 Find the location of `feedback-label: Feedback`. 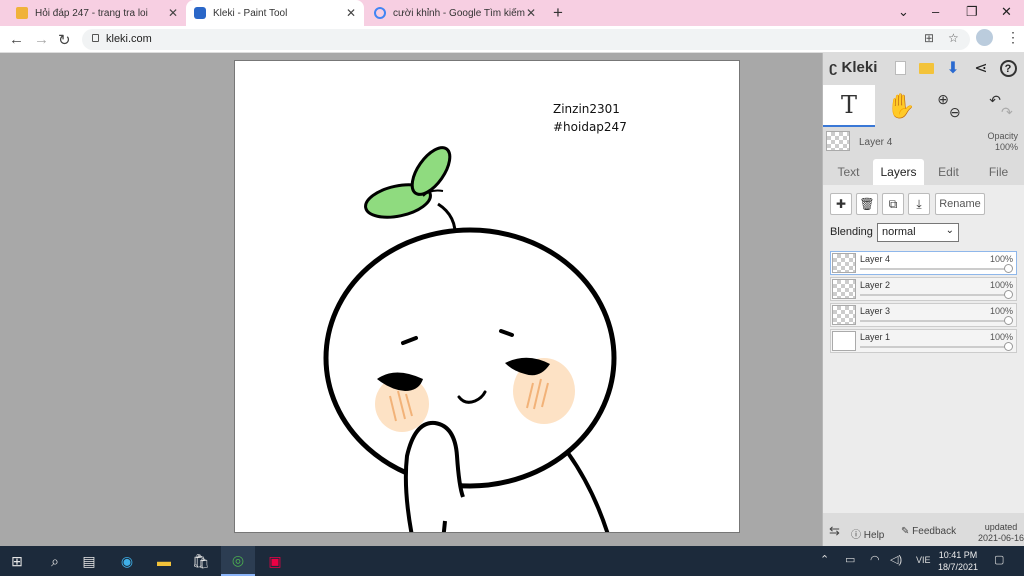

feedback-label: Feedback is located at coordinates (934, 531).